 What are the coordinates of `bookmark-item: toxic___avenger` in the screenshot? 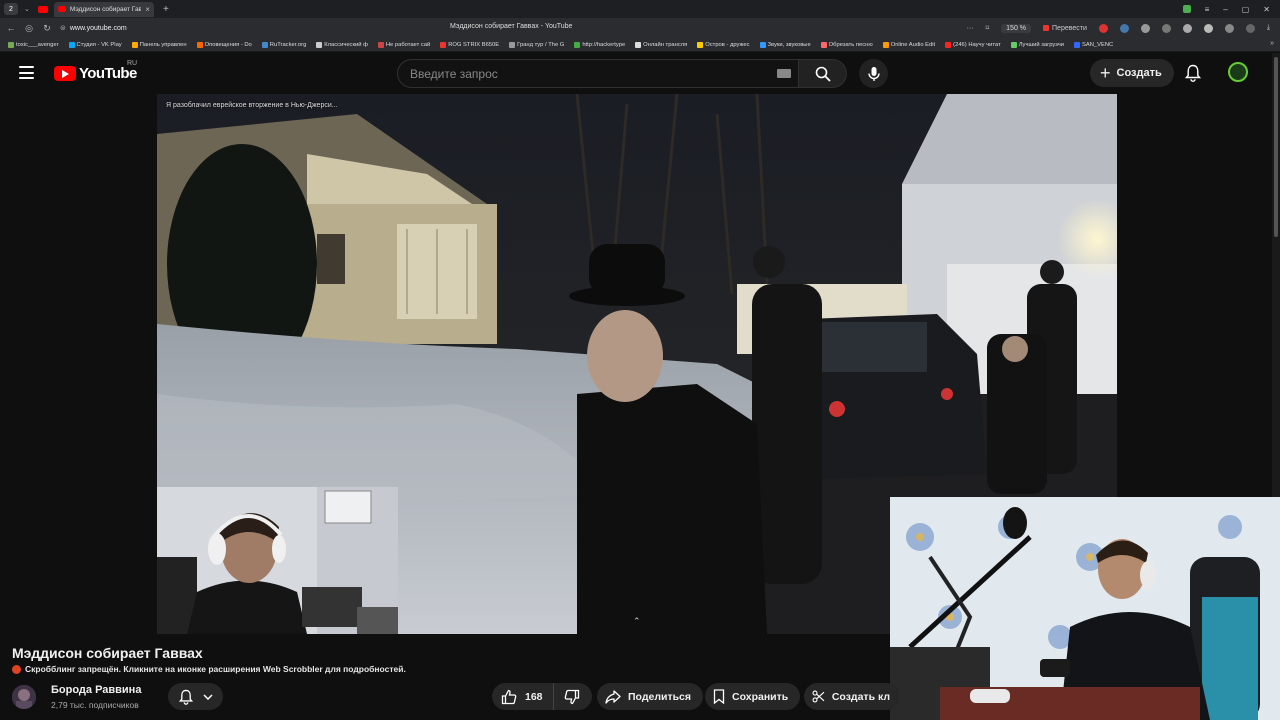 It's located at (33, 44).